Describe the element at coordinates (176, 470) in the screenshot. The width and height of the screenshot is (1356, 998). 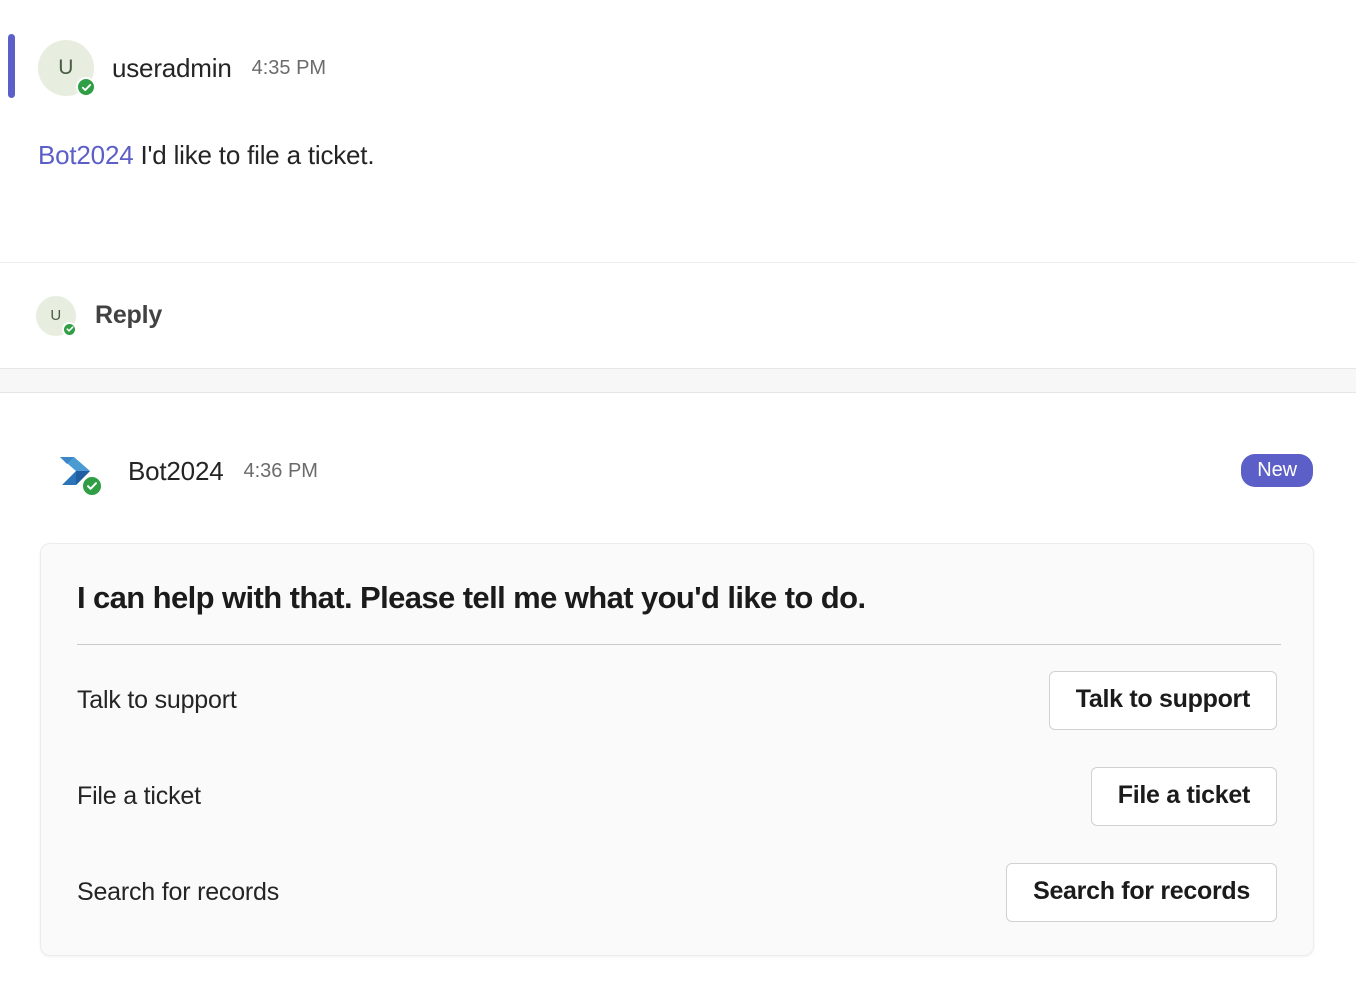
I see `message-author: Bot2024` at that location.